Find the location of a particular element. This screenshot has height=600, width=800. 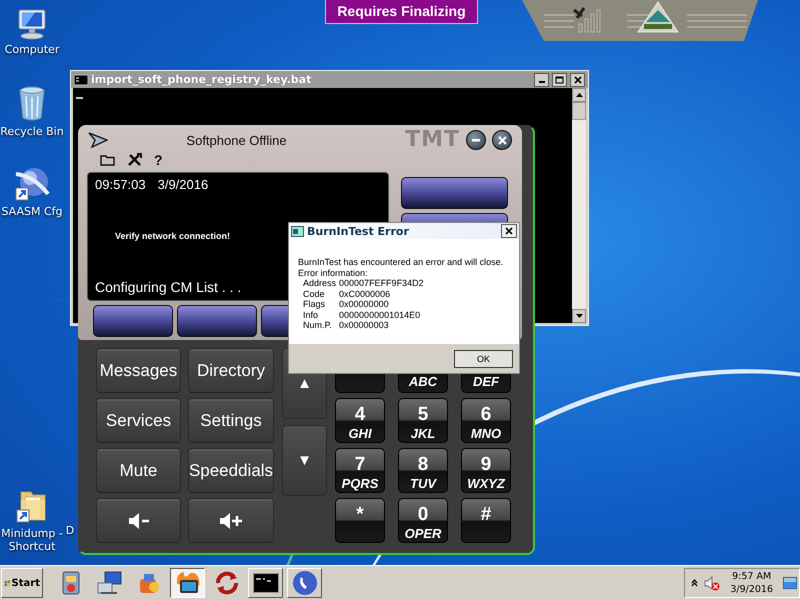

desktop-icon-label: D is located at coordinates (70, 530).